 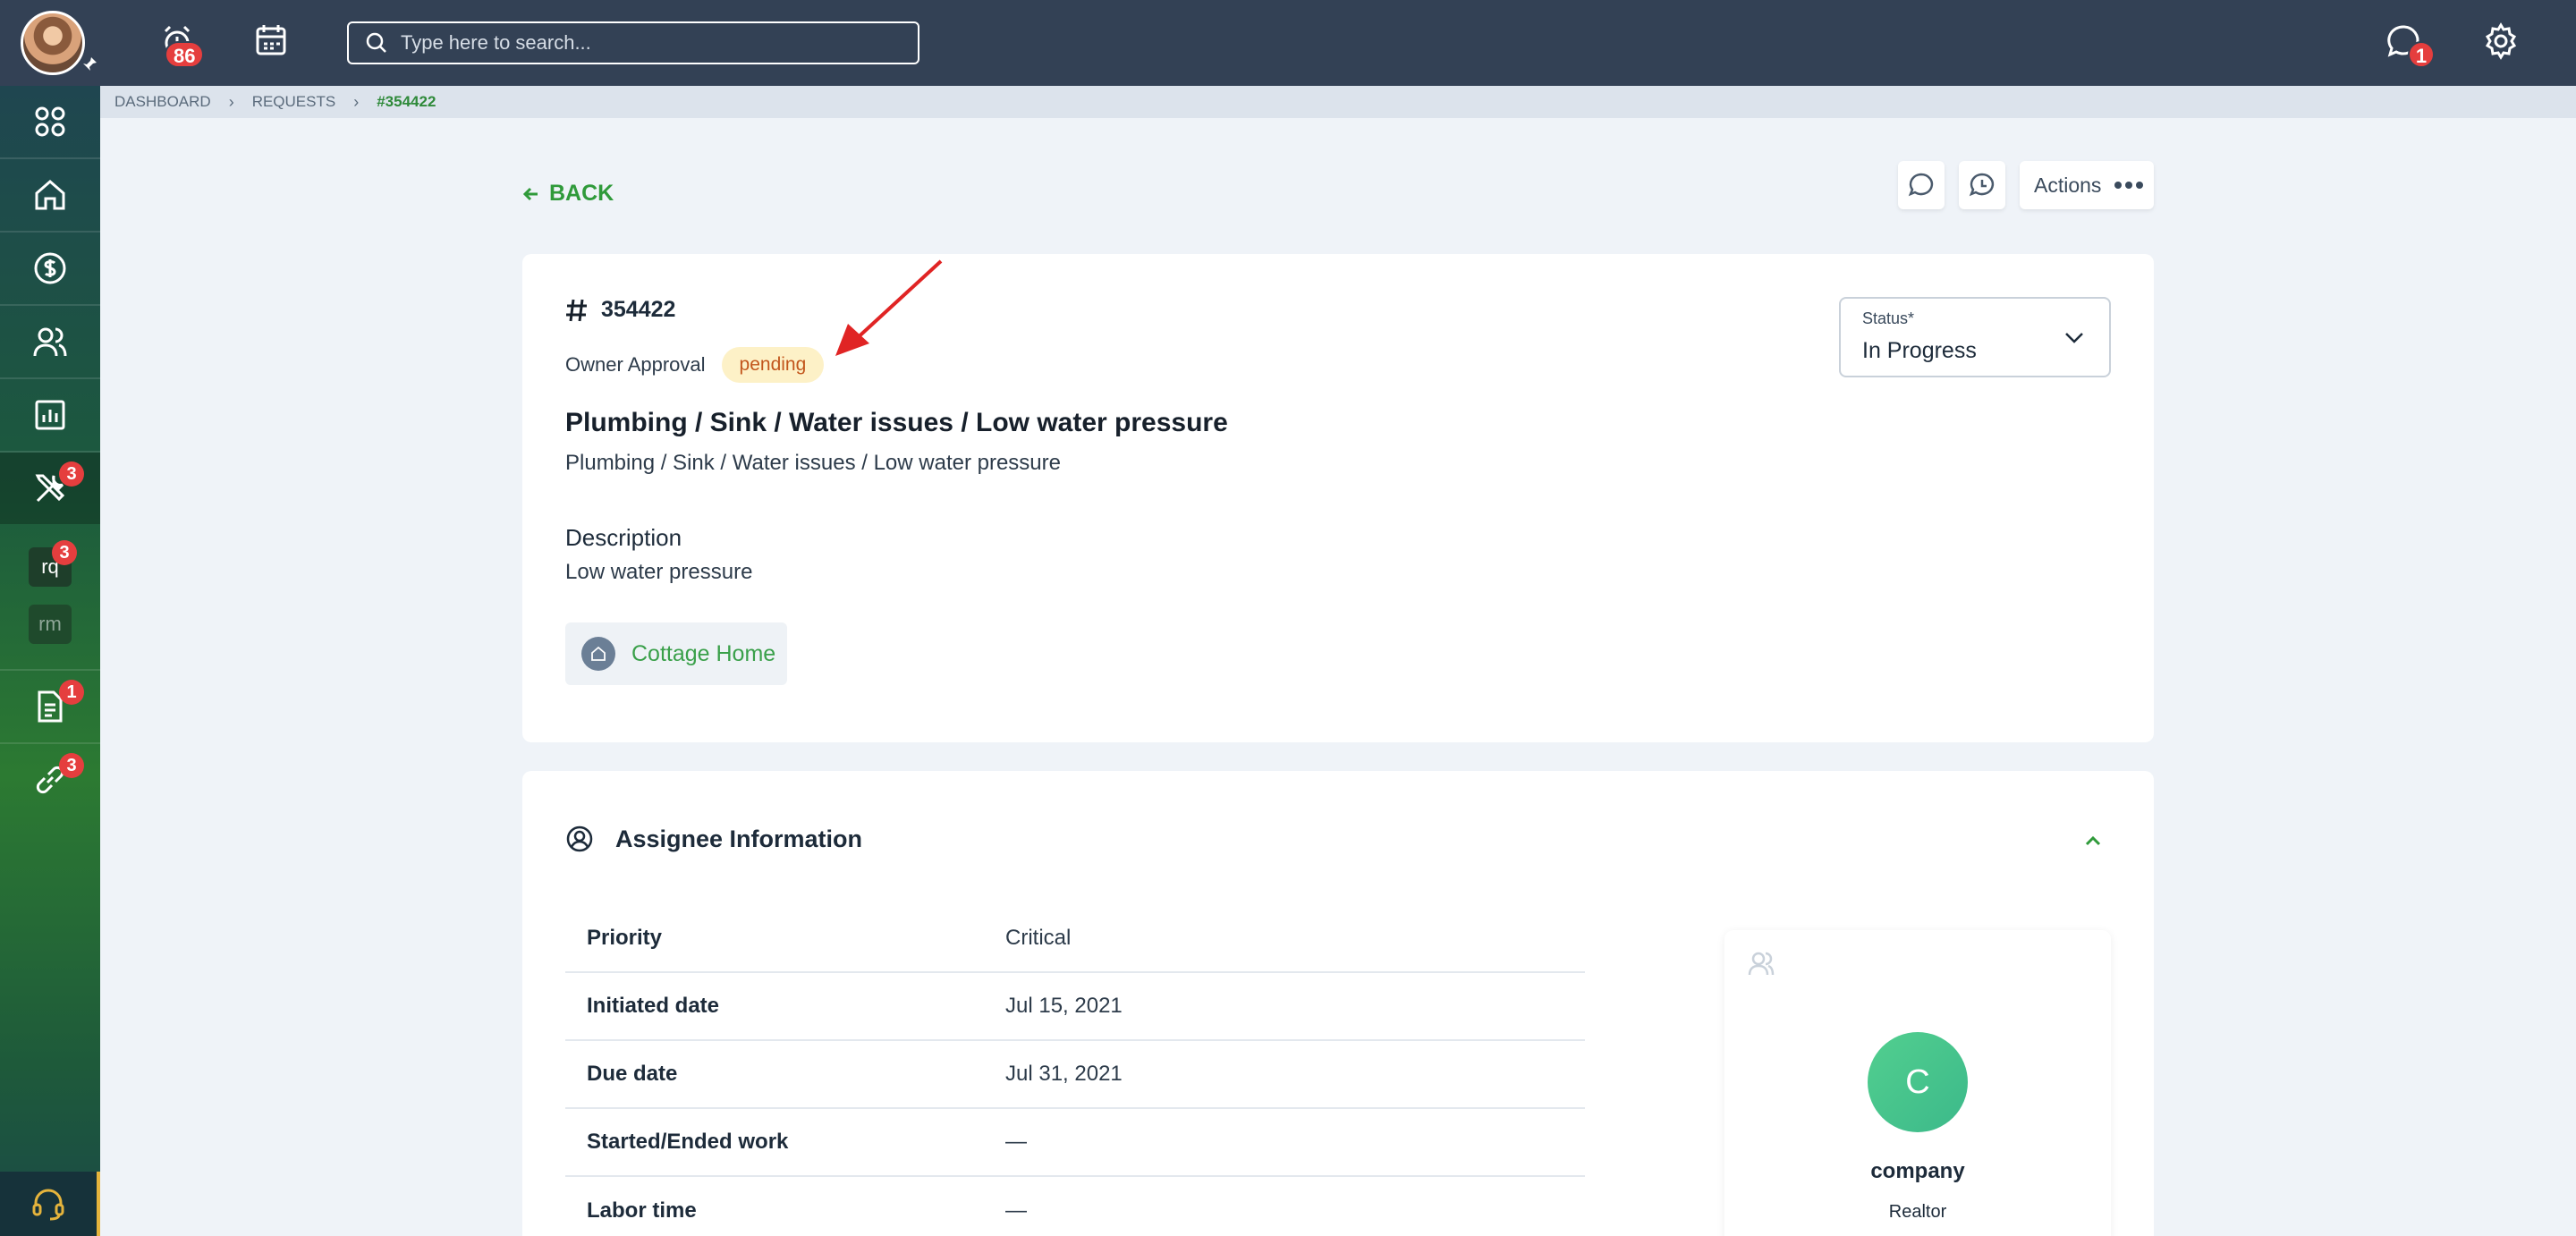 I want to click on history-icon, so click(x=1982, y=185).